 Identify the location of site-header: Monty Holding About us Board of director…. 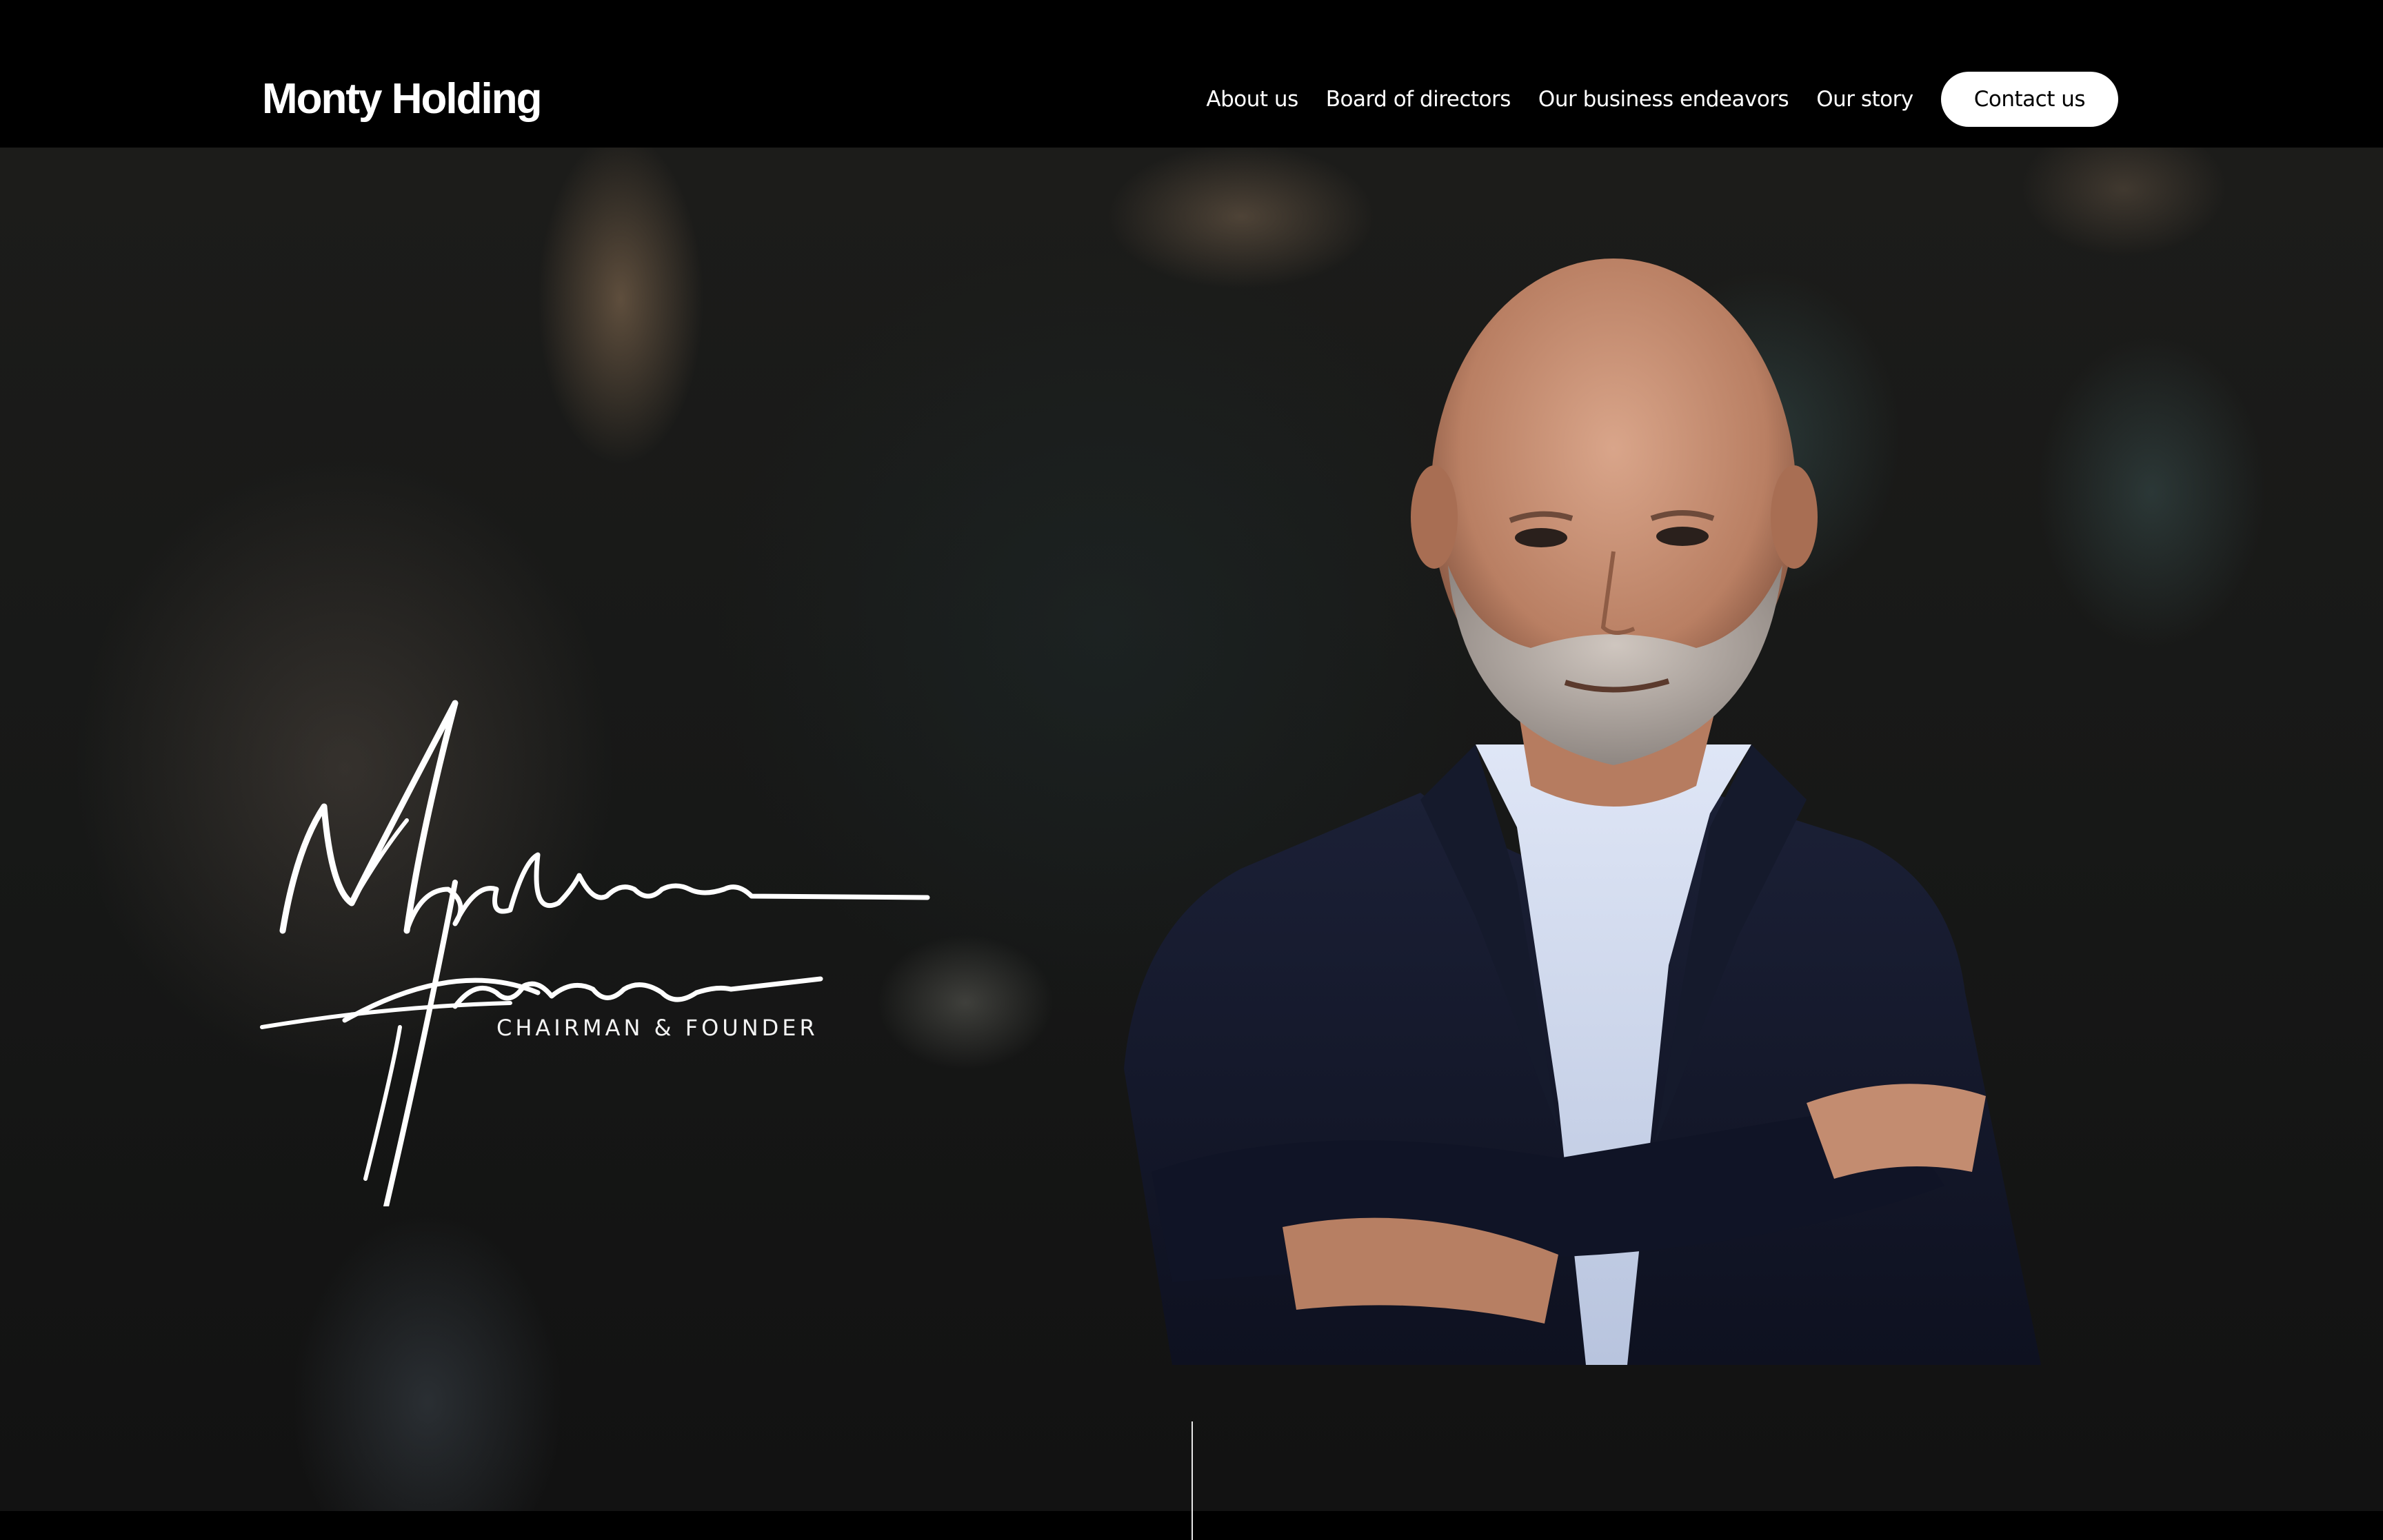
(1191, 74).